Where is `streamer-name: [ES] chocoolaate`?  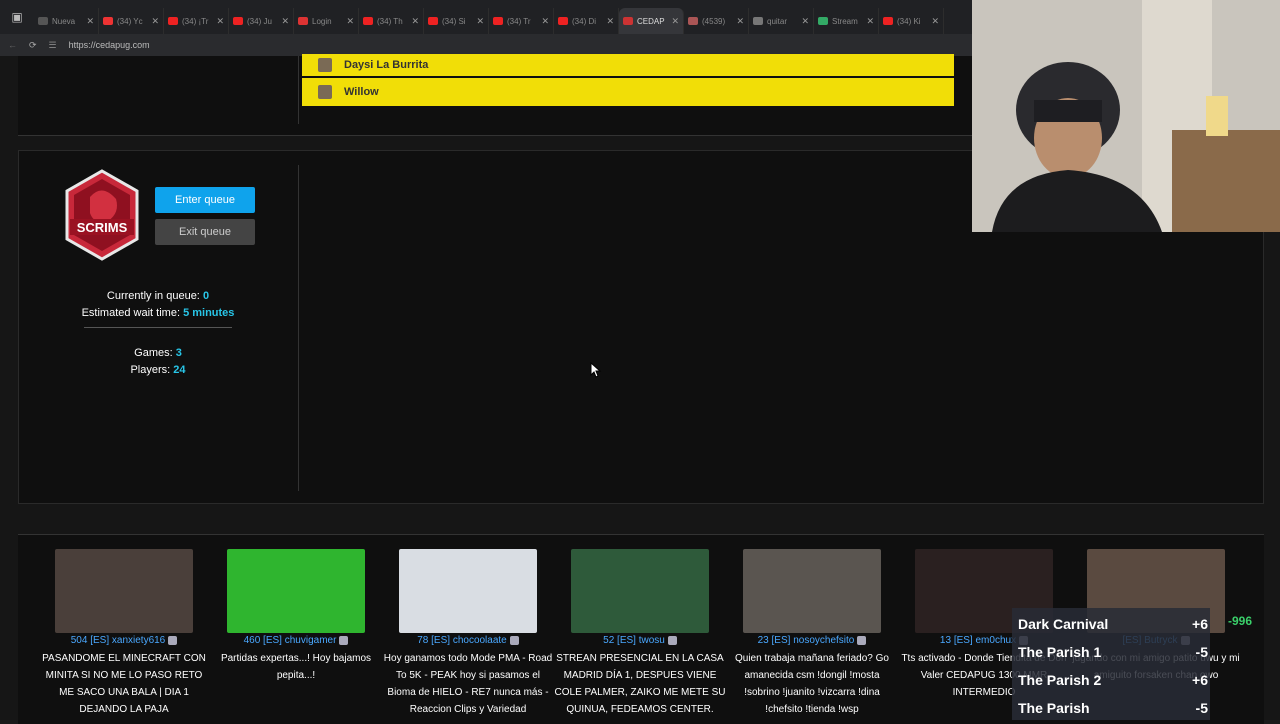 streamer-name: [ES] chocoolaate is located at coordinates (469, 640).